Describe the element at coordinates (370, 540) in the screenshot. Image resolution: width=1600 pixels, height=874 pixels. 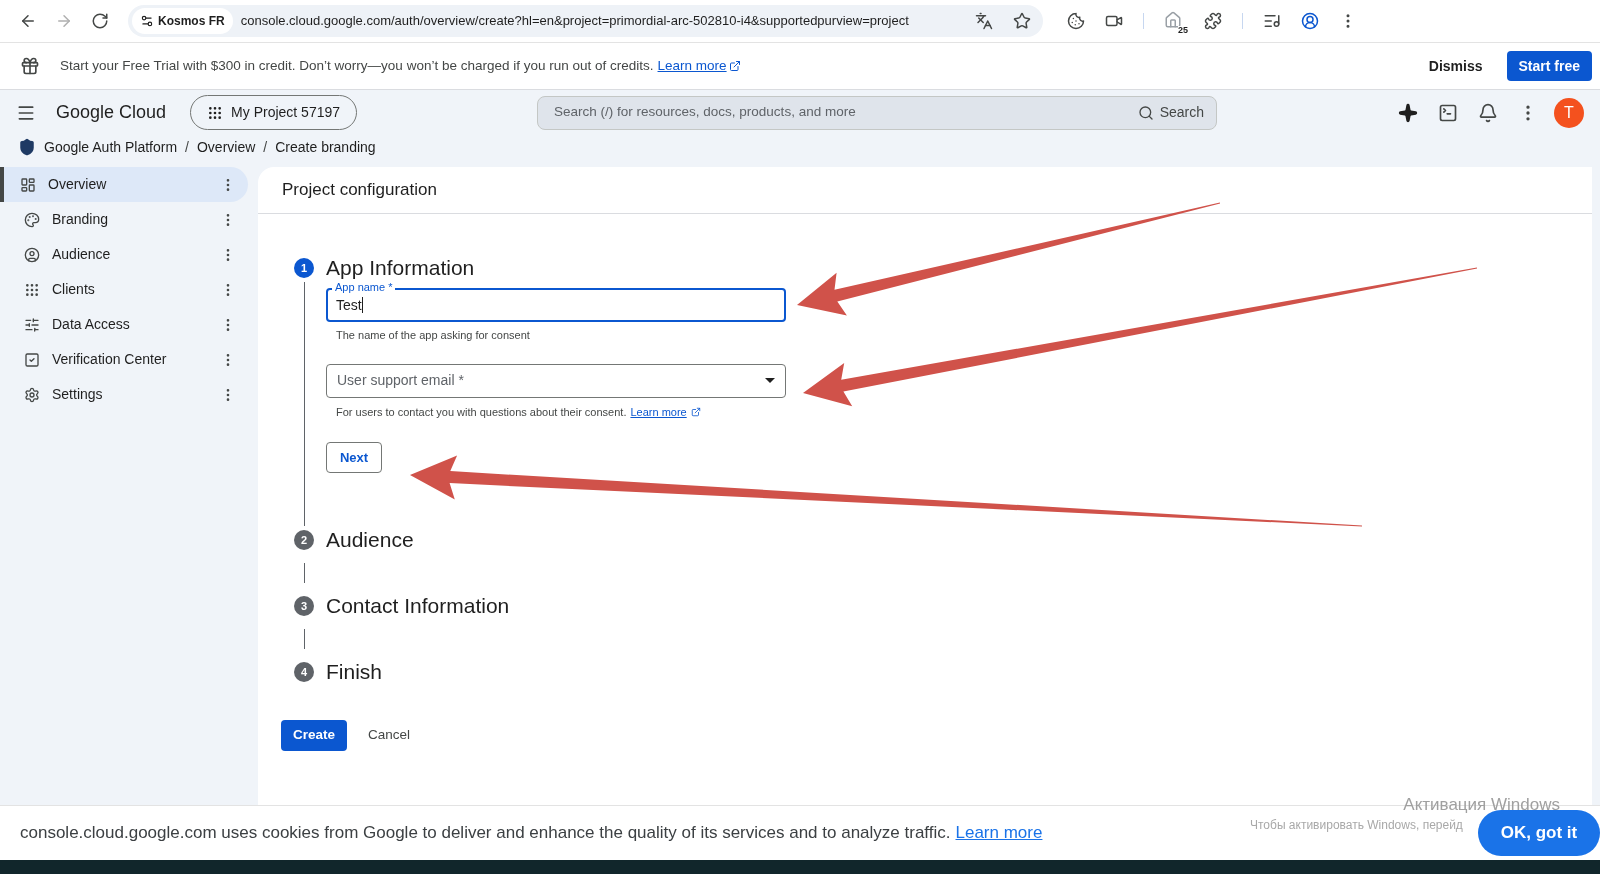
I see `step-title: Audience` at that location.